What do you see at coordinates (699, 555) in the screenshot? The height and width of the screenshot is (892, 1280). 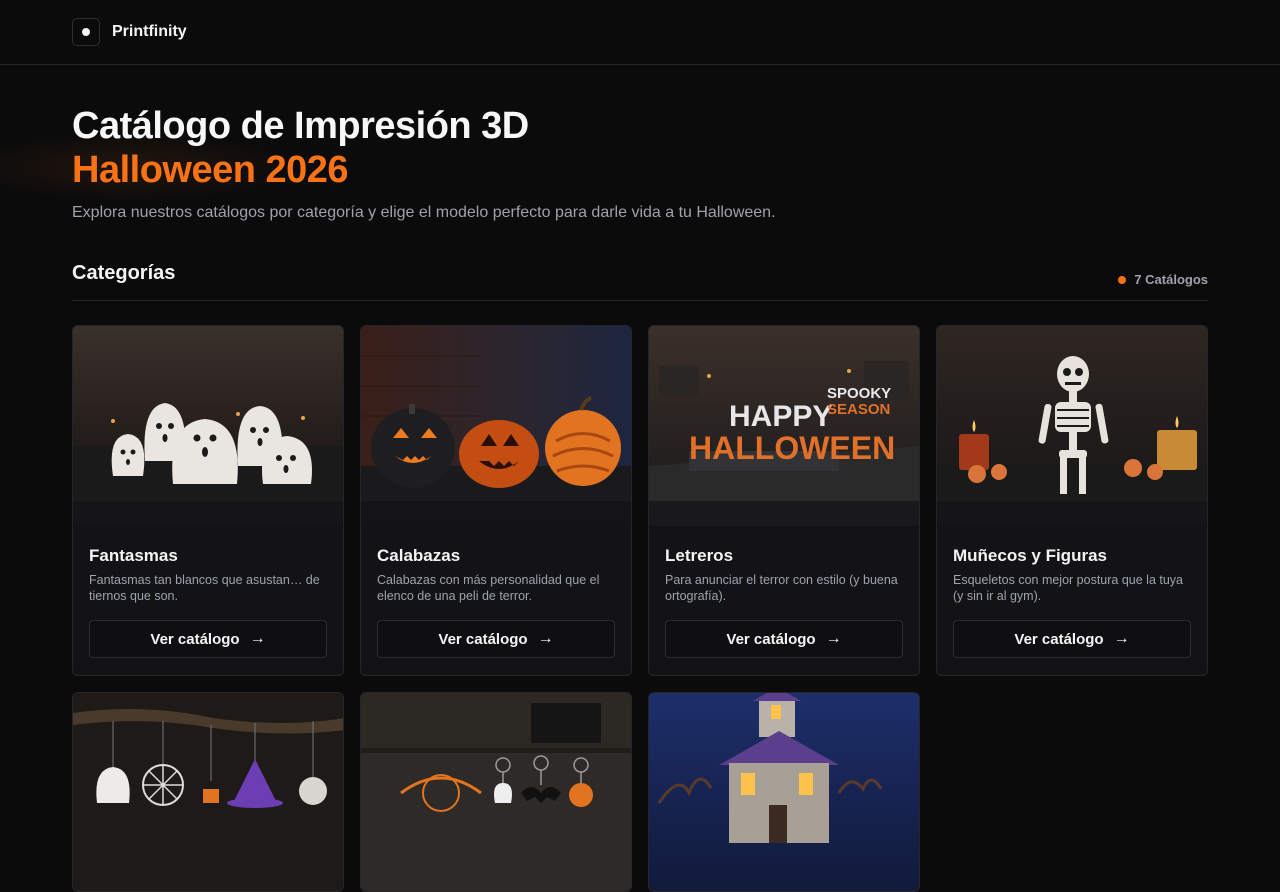 I see `card-title: Letreros` at bounding box center [699, 555].